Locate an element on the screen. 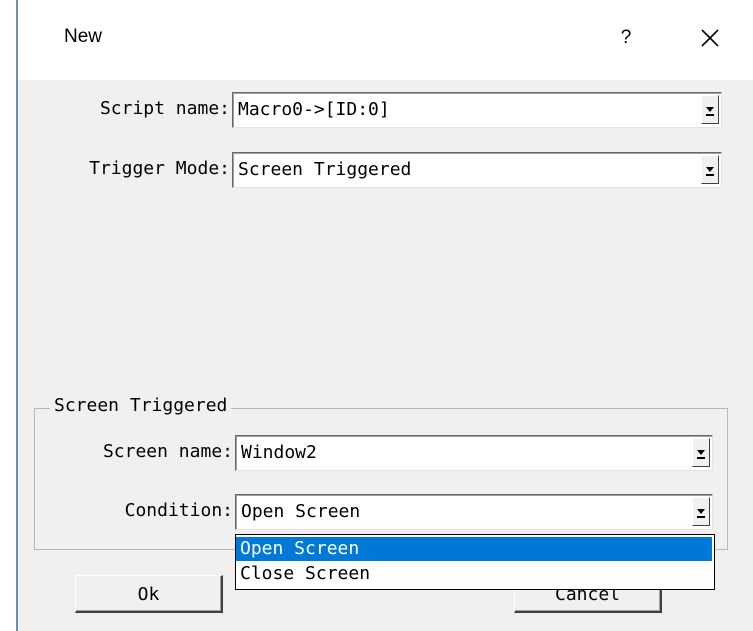 The height and width of the screenshot is (631, 753). close-icon is located at coordinates (710, 38).